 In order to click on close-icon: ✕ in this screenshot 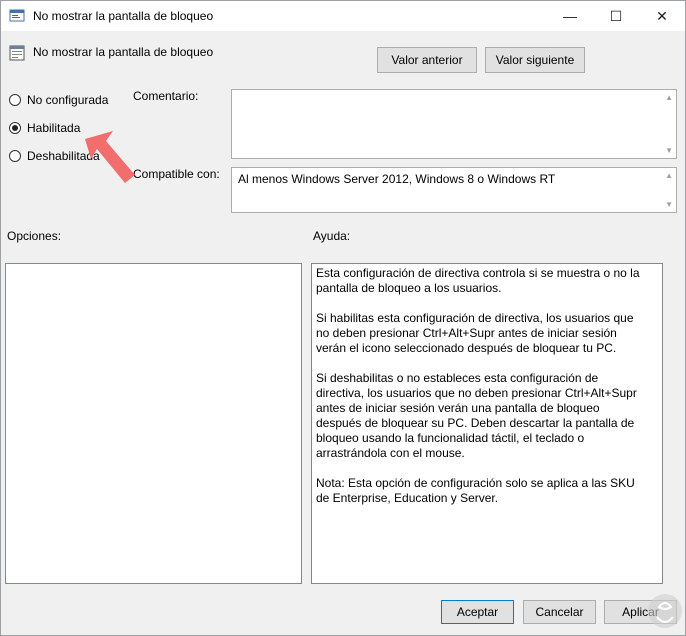, I will do `click(662, 15)`.